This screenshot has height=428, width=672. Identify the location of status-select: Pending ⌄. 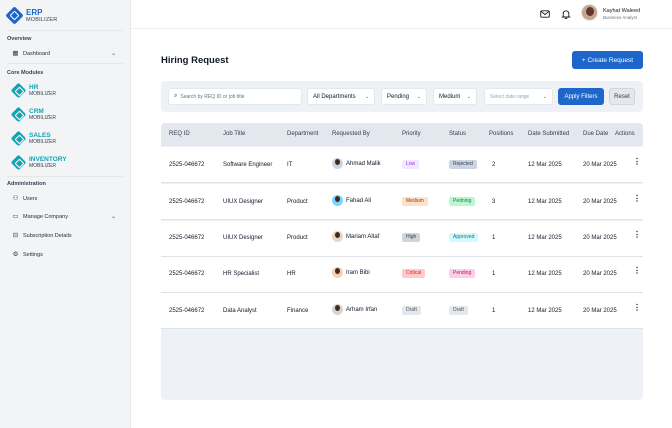
(404, 96).